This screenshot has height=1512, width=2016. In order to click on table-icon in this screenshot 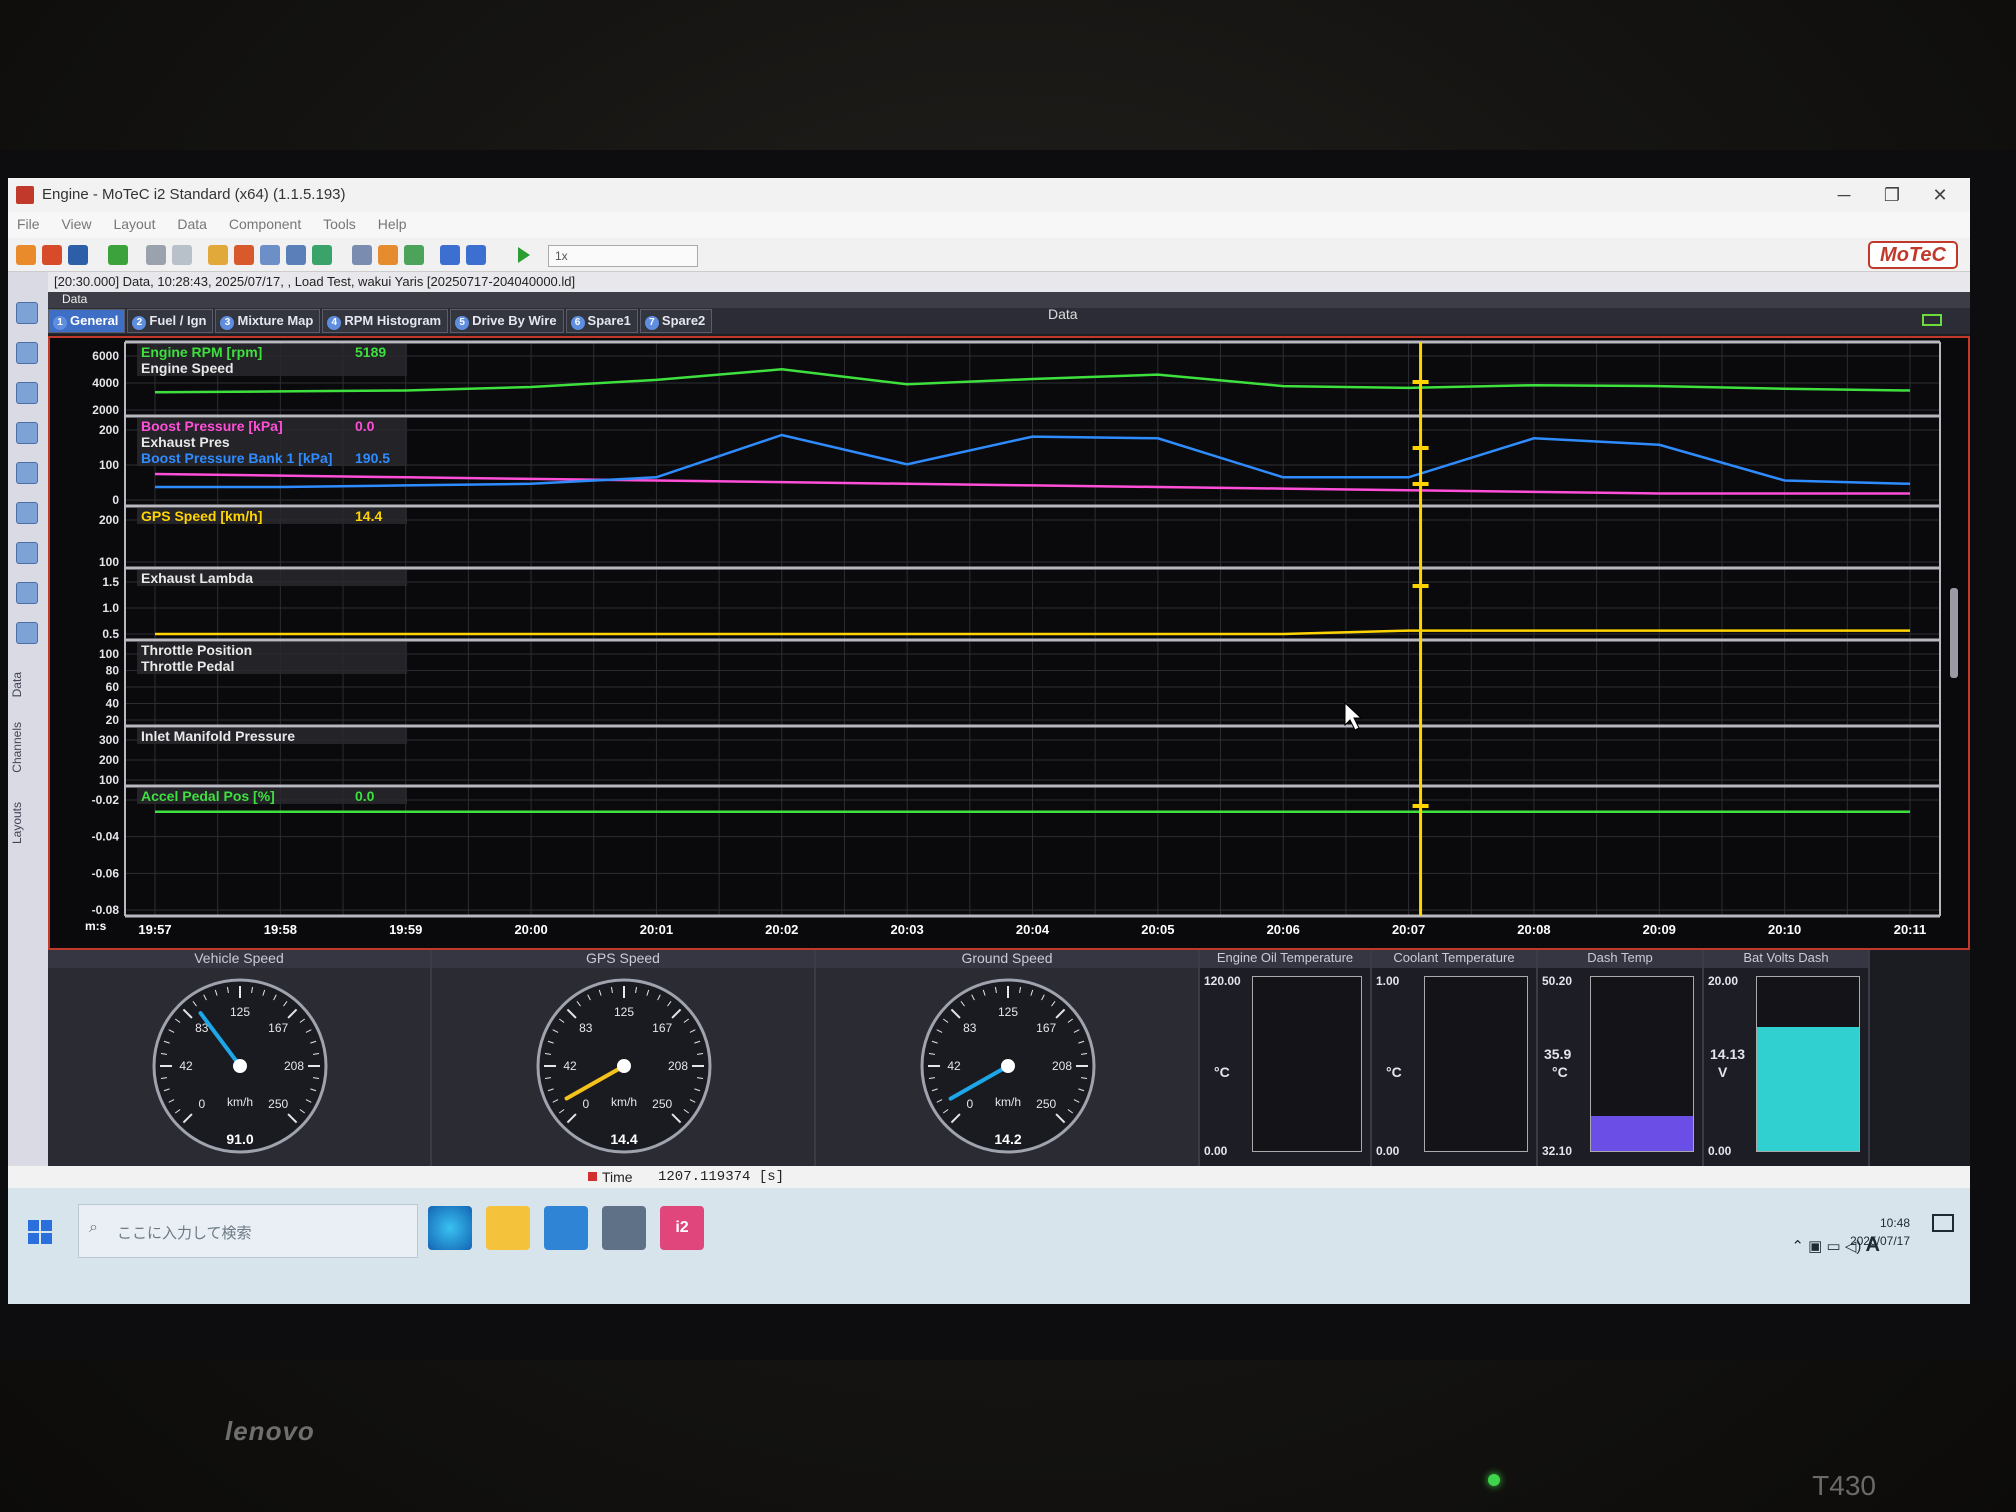, I will do `click(414, 255)`.